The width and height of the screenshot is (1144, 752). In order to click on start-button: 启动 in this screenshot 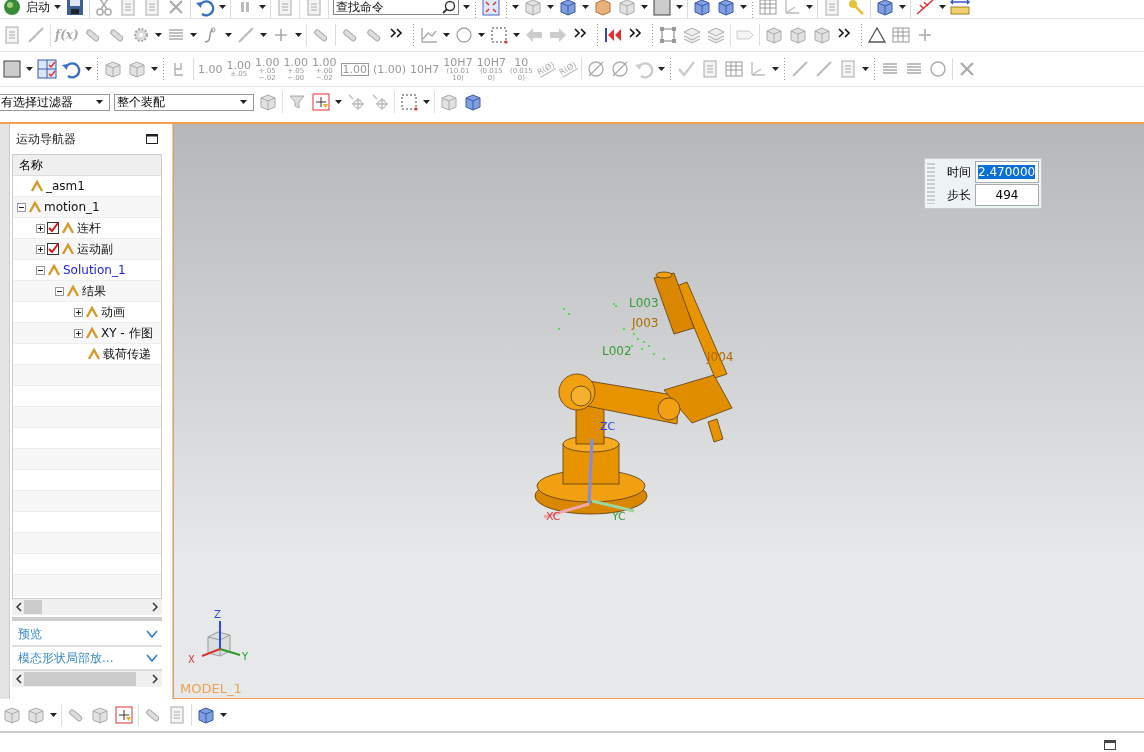, I will do `click(43, 8)`.